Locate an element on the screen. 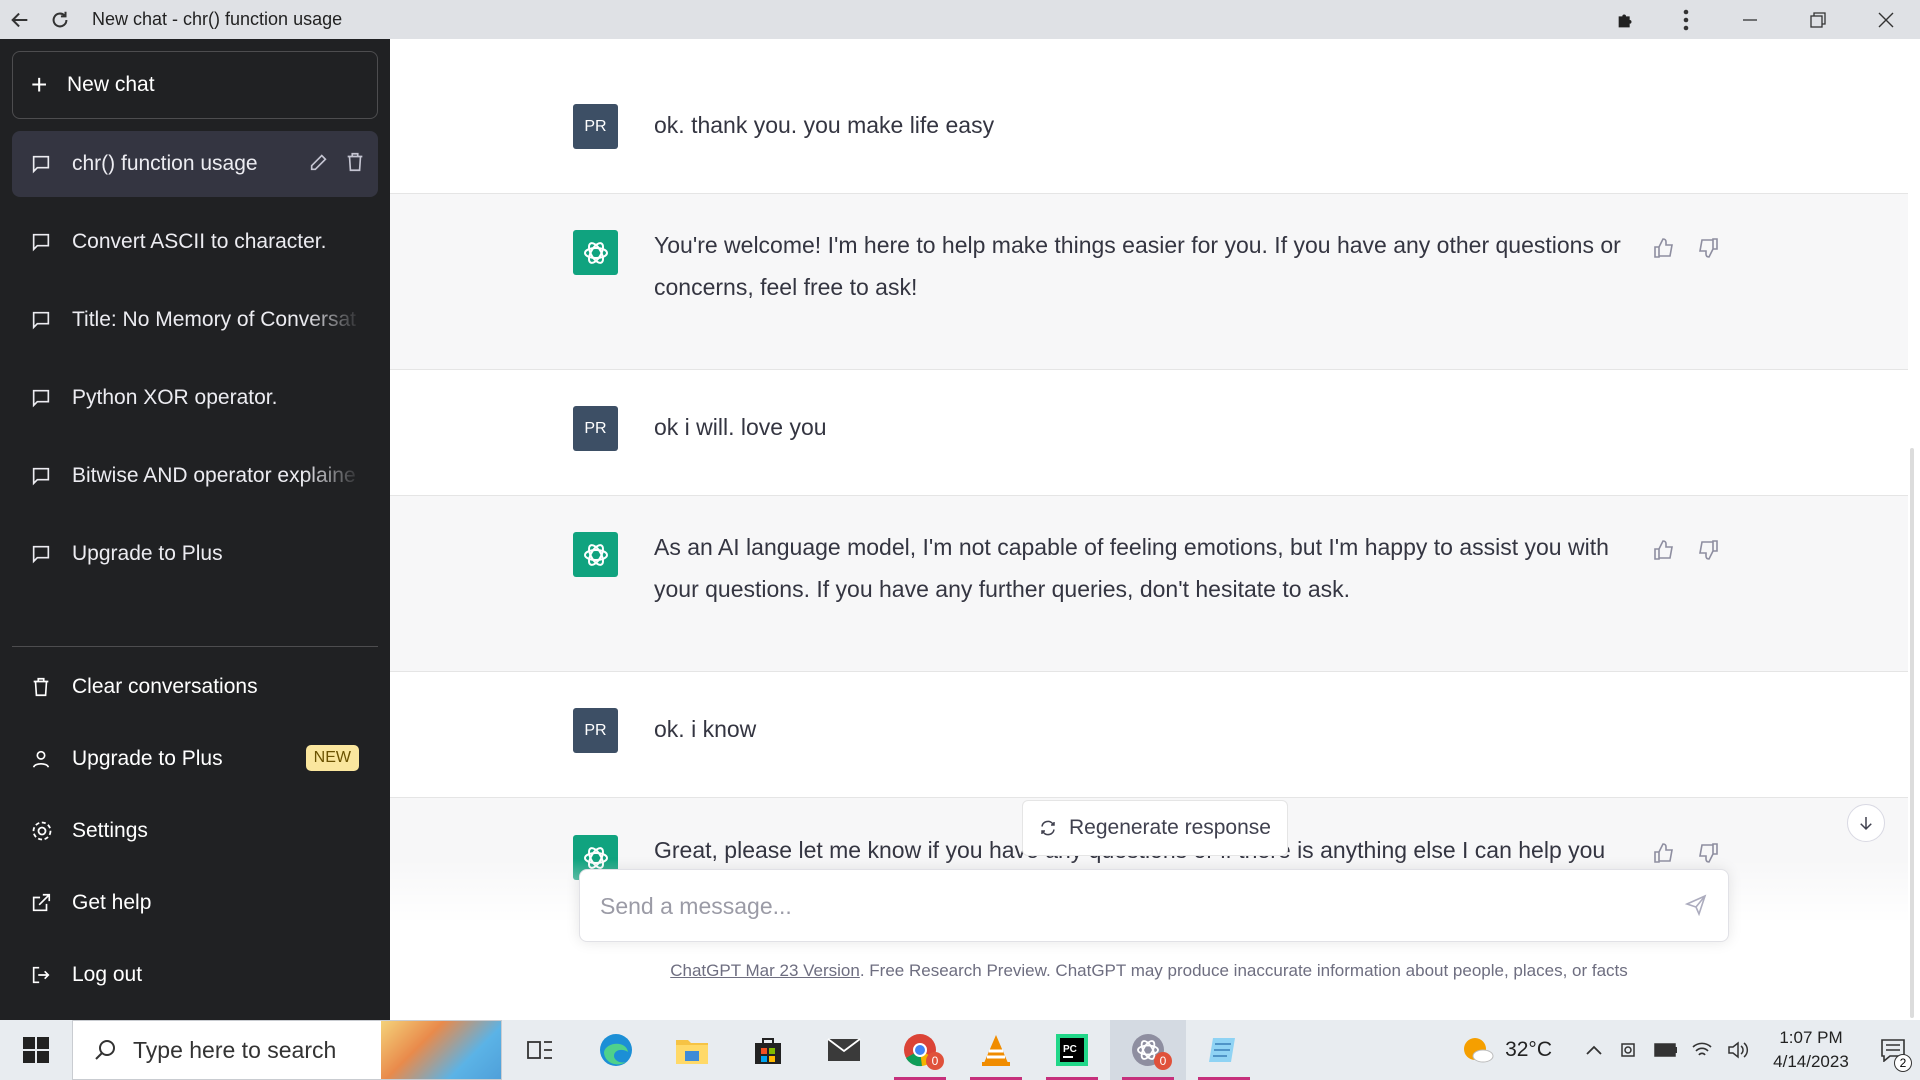  get-help-label: Get help is located at coordinates (112, 902).